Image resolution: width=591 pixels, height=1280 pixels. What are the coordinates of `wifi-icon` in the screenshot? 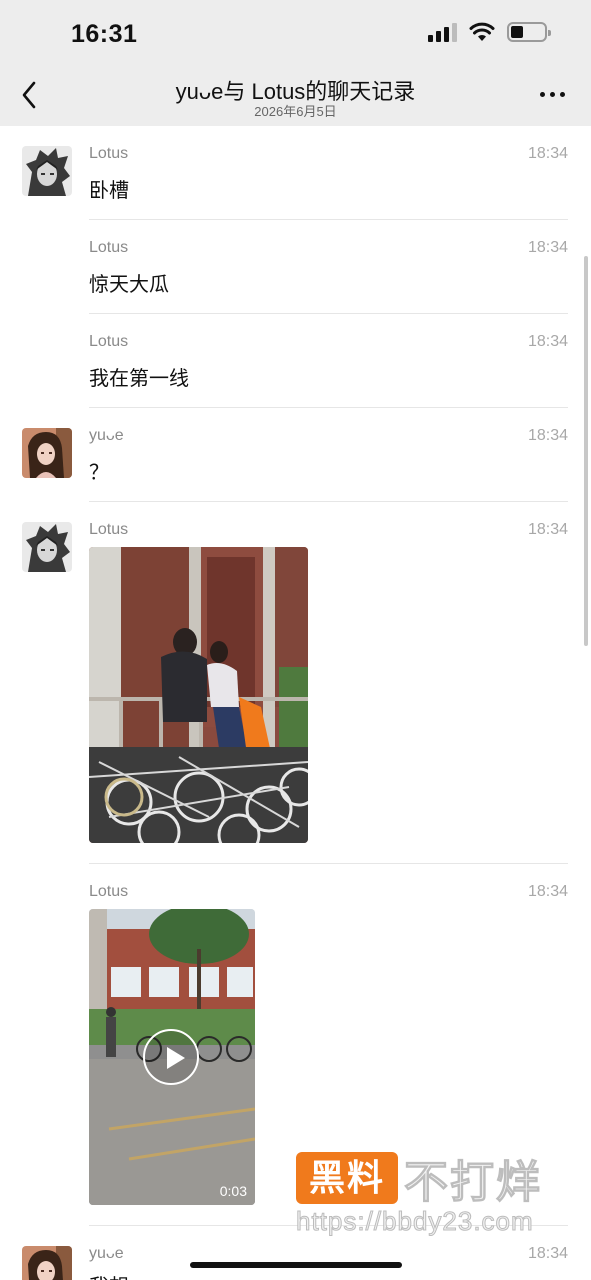 It's located at (482, 31).